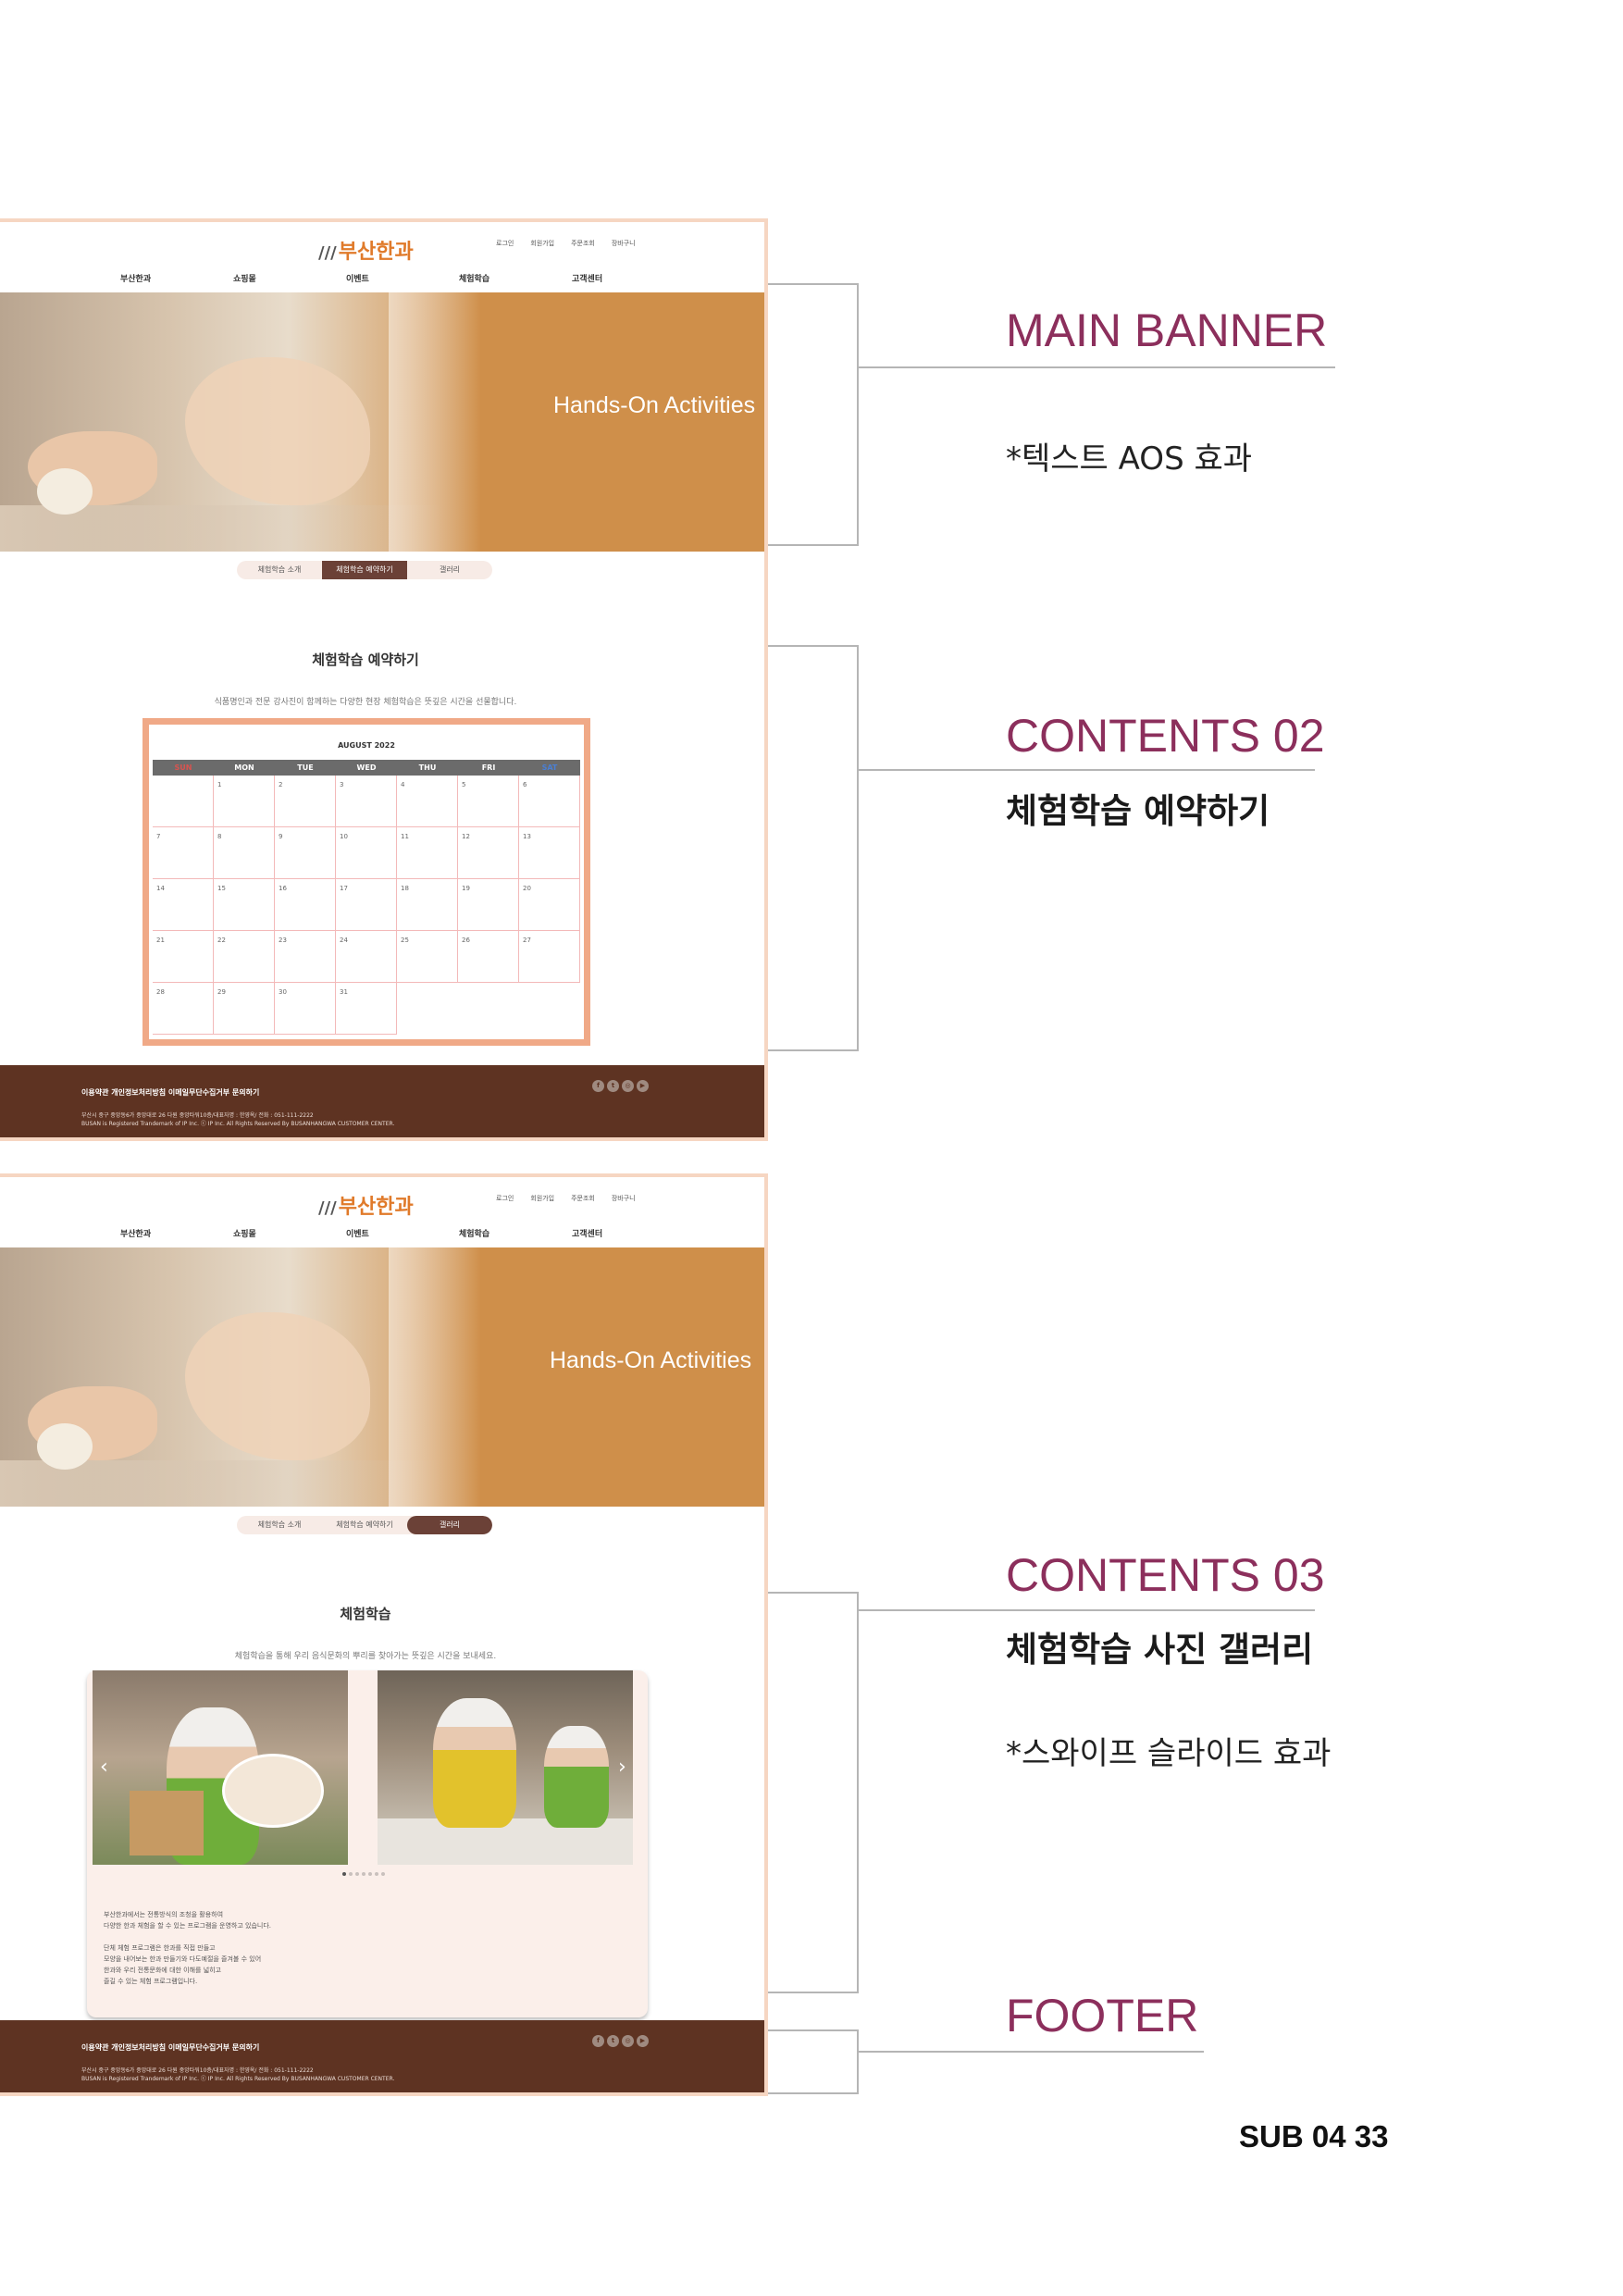 This screenshot has width=1623, height=2296. Describe the element at coordinates (305, 802) in the screenshot. I see `calendar-day: 2` at that location.